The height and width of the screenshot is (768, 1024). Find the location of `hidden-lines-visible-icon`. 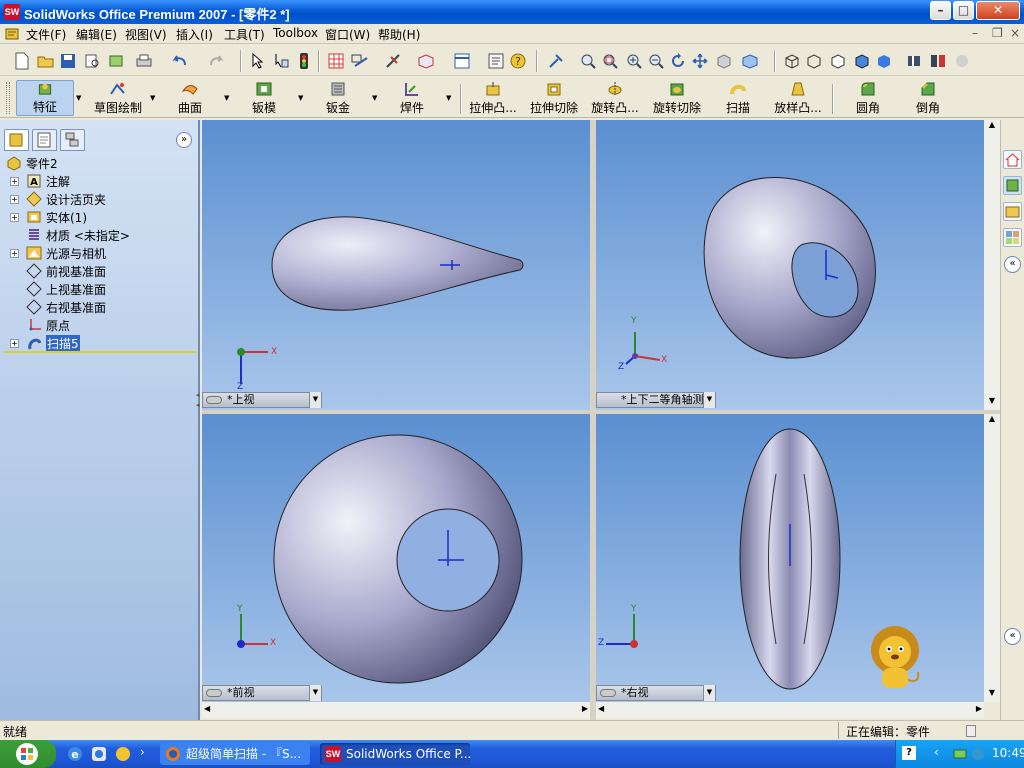

hidden-lines-visible-icon is located at coordinates (814, 61).